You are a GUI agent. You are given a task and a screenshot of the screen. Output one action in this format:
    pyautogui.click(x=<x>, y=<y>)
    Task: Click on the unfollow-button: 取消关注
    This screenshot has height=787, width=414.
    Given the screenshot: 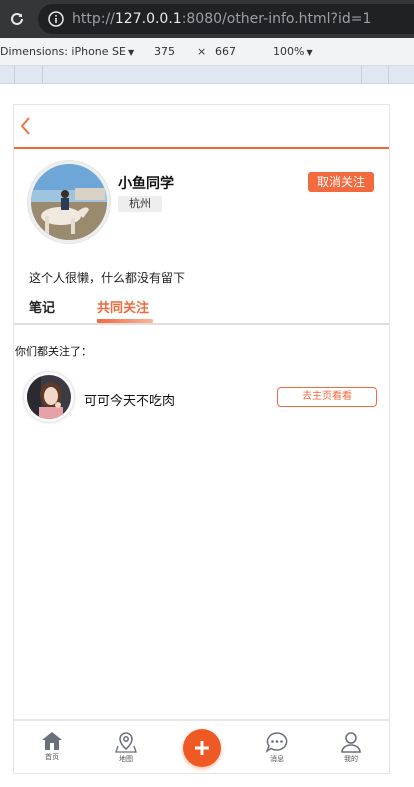 What is the action you would take?
    pyautogui.click(x=341, y=182)
    